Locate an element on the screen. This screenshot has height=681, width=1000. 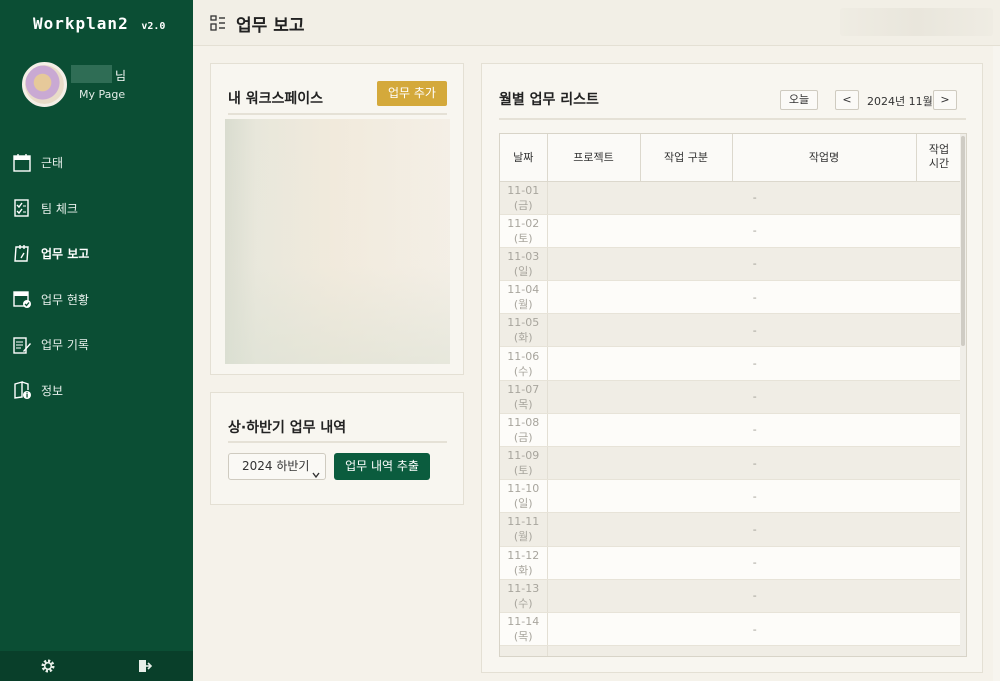
table-row: 11-14 (목) - is located at coordinates (731, 629).